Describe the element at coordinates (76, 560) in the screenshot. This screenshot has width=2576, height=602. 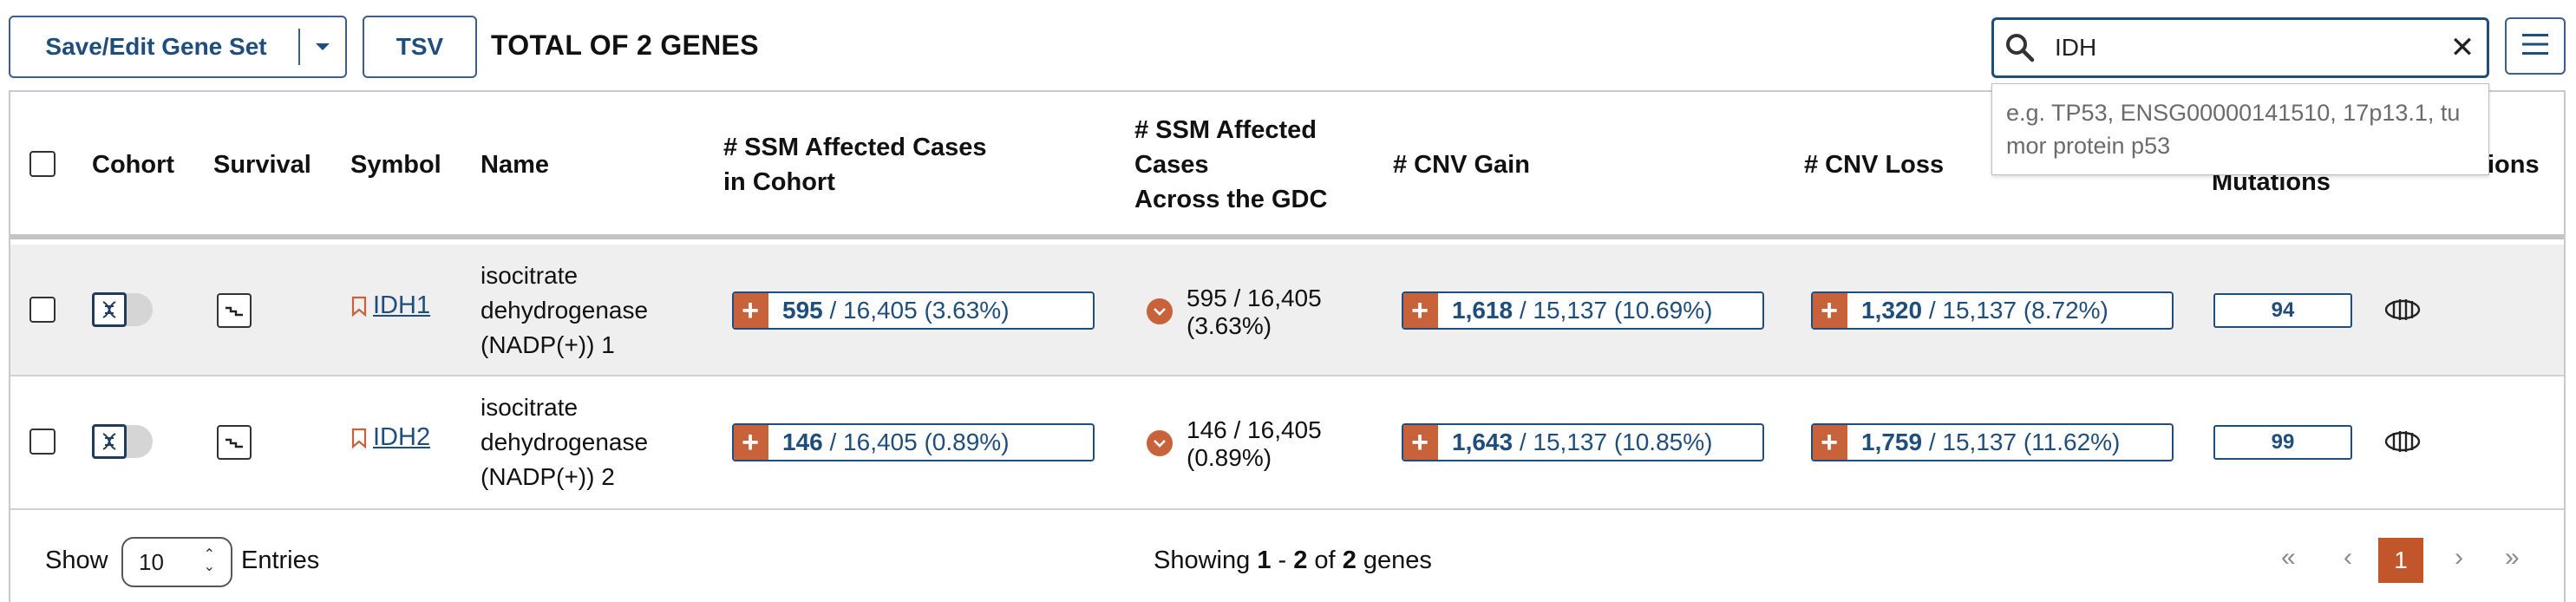
I see `show-label: Show` at that location.